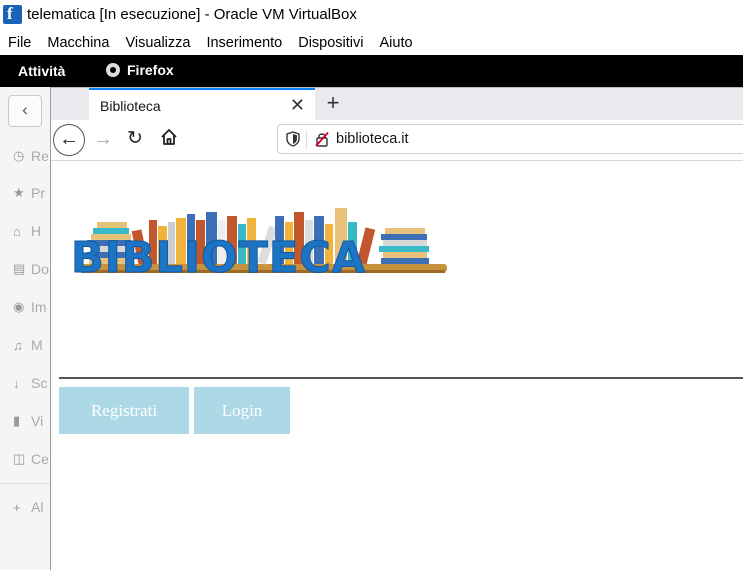 The height and width of the screenshot is (570, 743). What do you see at coordinates (322, 139) in the screenshot?
I see `insecure-lock-icon` at bounding box center [322, 139].